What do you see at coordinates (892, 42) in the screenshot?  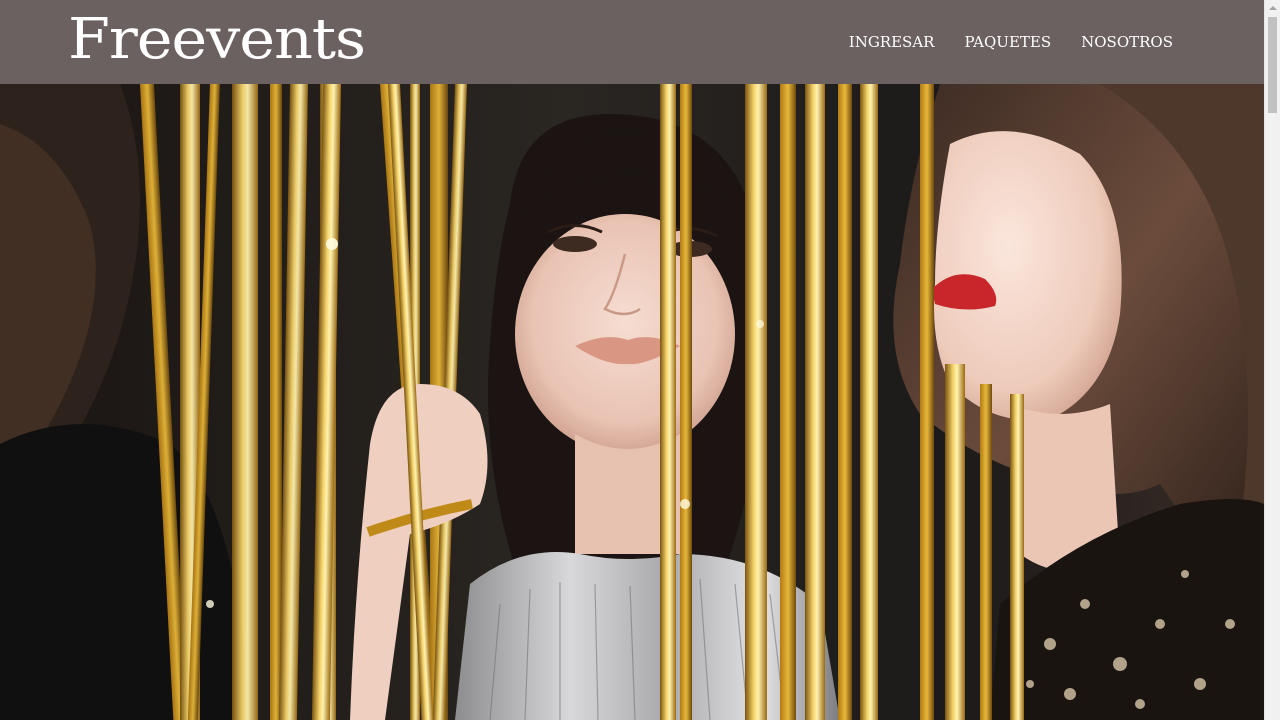 I see `nav-link-ingresar: INGRESAR` at bounding box center [892, 42].